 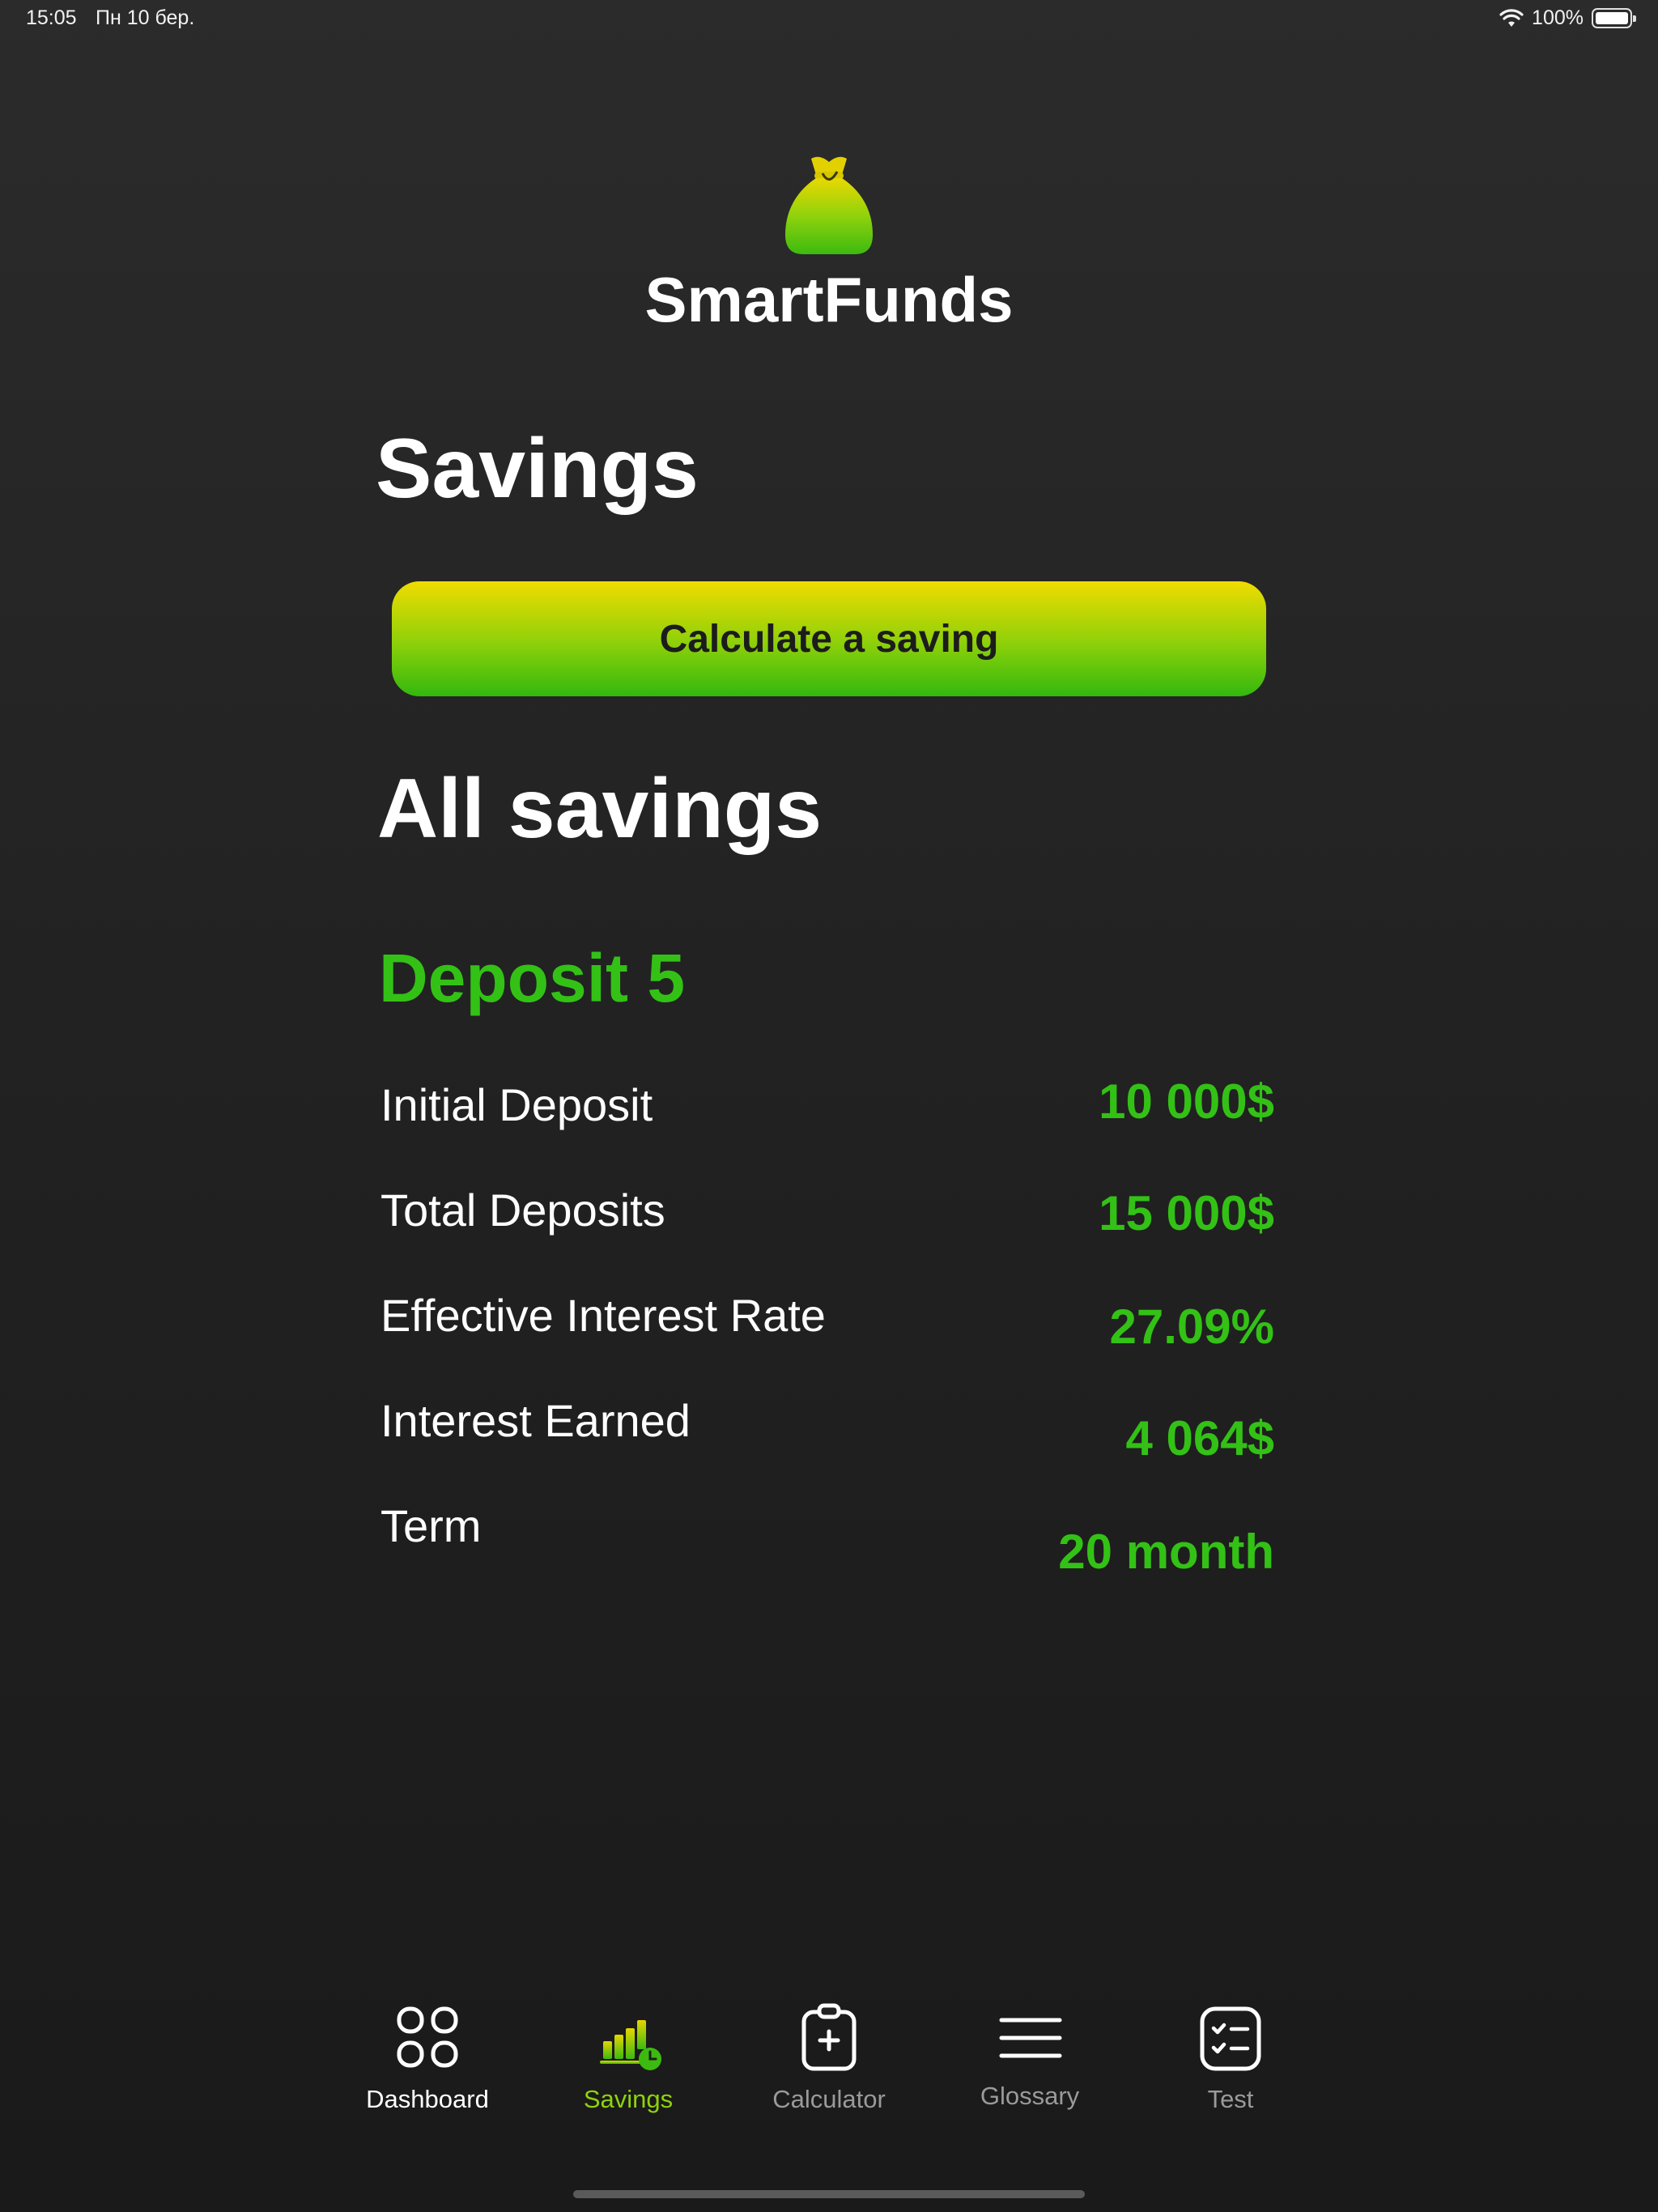 What do you see at coordinates (628, 2099) in the screenshot?
I see `tab-savings-label: Savings` at bounding box center [628, 2099].